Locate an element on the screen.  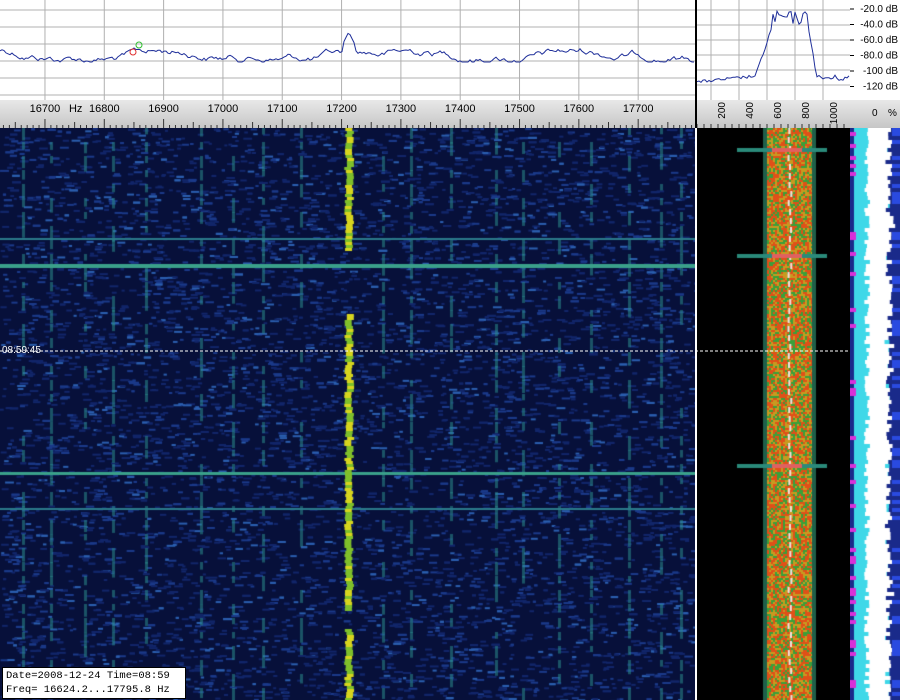
audio-frequency-tick-label: 200 is located at coordinates (722, 110).